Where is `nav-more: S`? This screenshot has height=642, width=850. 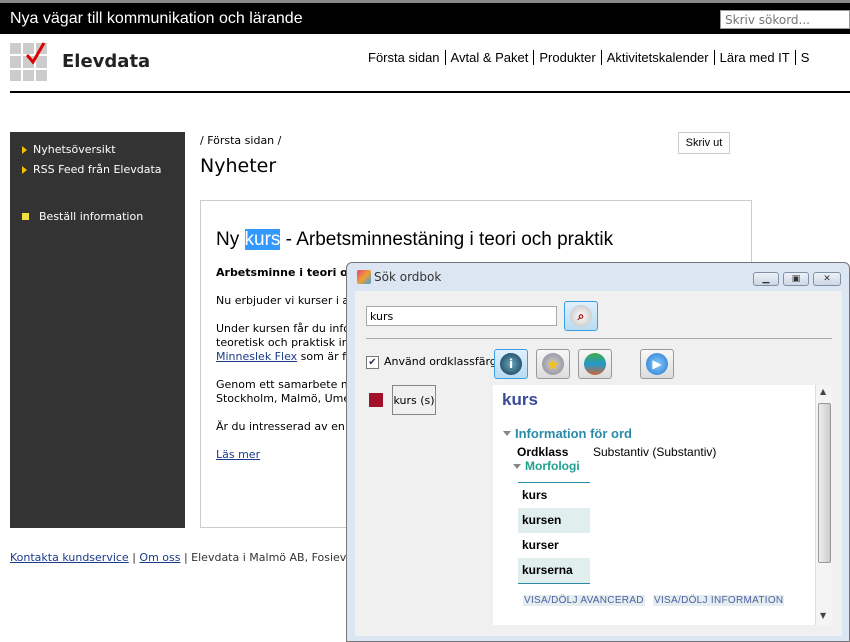 nav-more: S is located at coordinates (804, 57).